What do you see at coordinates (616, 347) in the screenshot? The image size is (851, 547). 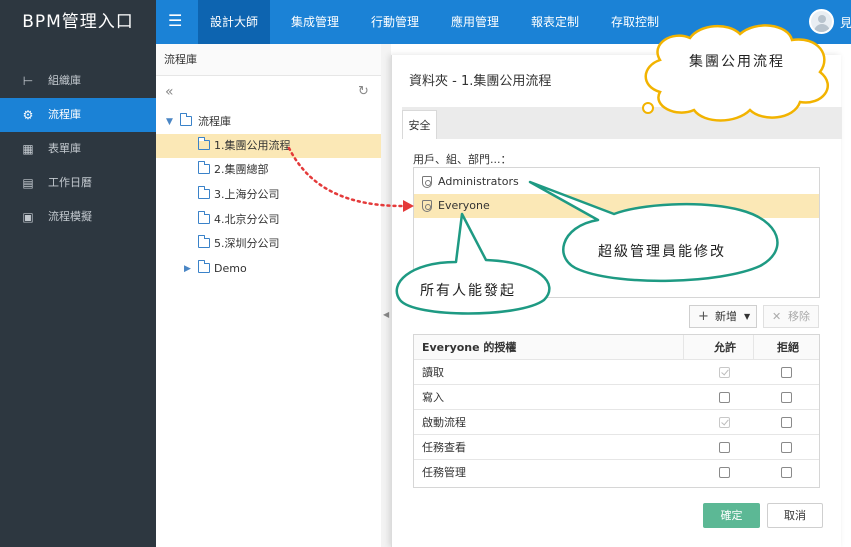 I see `table-header-row: Everyone 的授權 允許 拒絕` at bounding box center [616, 347].